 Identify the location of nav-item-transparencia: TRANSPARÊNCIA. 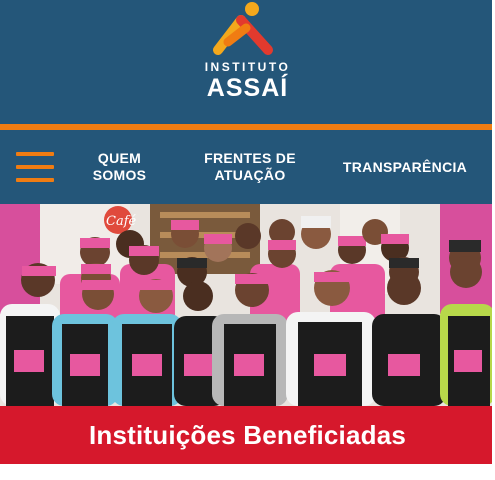
(405, 167).